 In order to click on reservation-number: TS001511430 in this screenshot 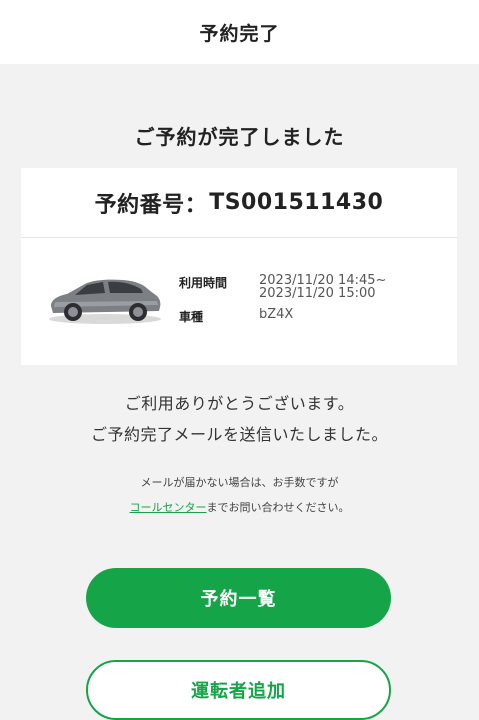, I will do `click(296, 202)`.